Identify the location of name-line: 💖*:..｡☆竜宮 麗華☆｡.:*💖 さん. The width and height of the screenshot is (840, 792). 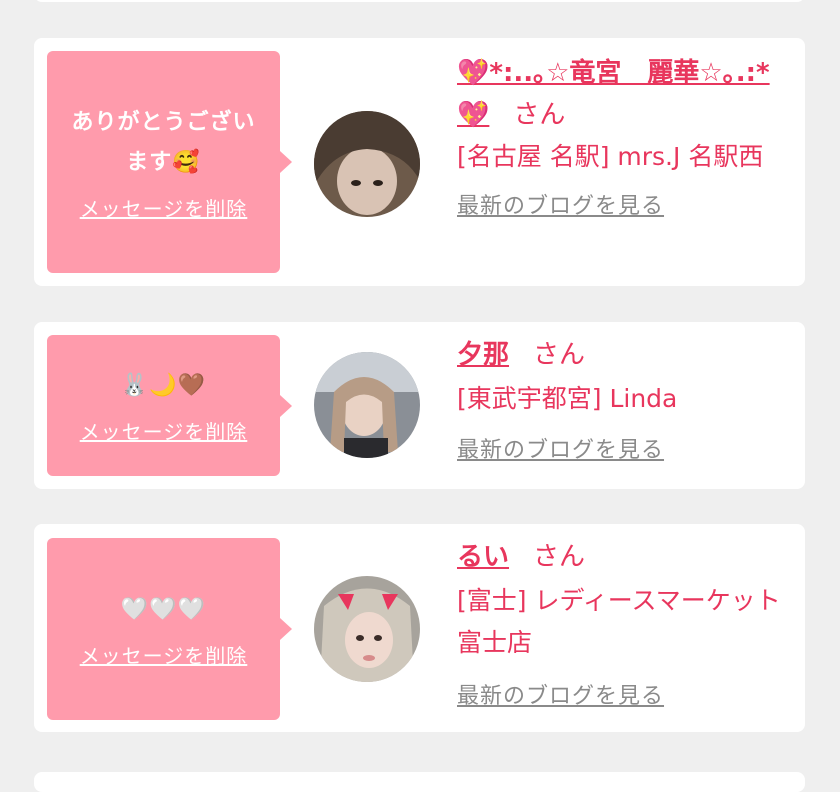
(622, 94).